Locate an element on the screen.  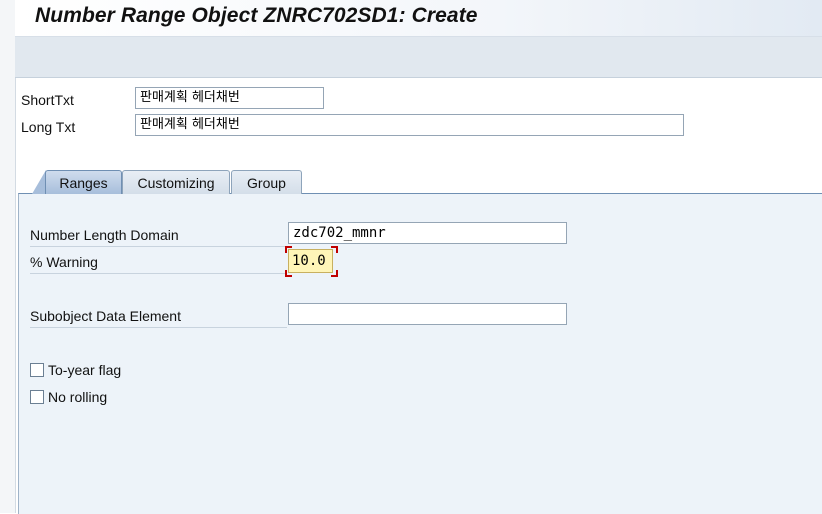
short-txt-label: ShortTxt is located at coordinates (47, 100).